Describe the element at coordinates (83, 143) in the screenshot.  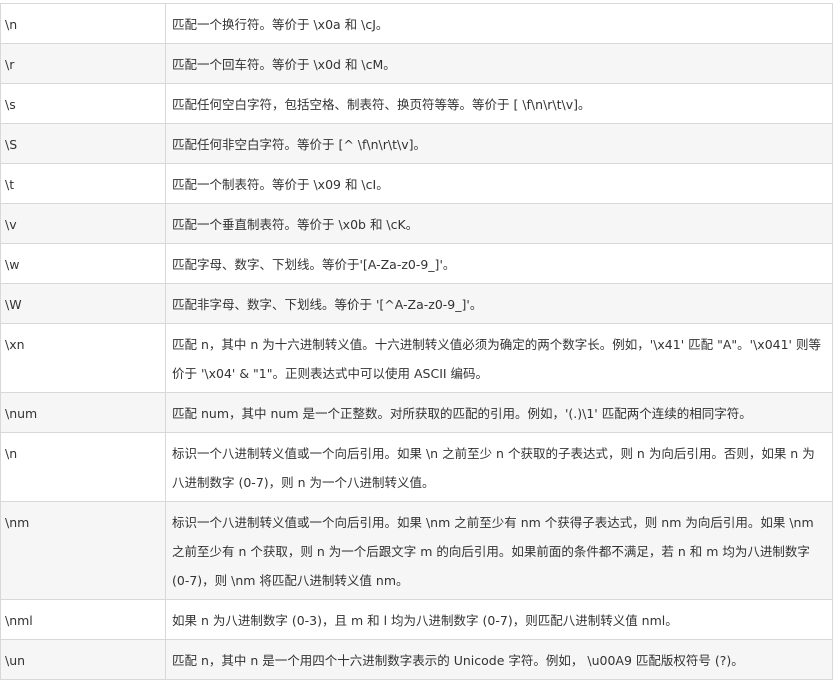
I see `char-cell: \S` at that location.